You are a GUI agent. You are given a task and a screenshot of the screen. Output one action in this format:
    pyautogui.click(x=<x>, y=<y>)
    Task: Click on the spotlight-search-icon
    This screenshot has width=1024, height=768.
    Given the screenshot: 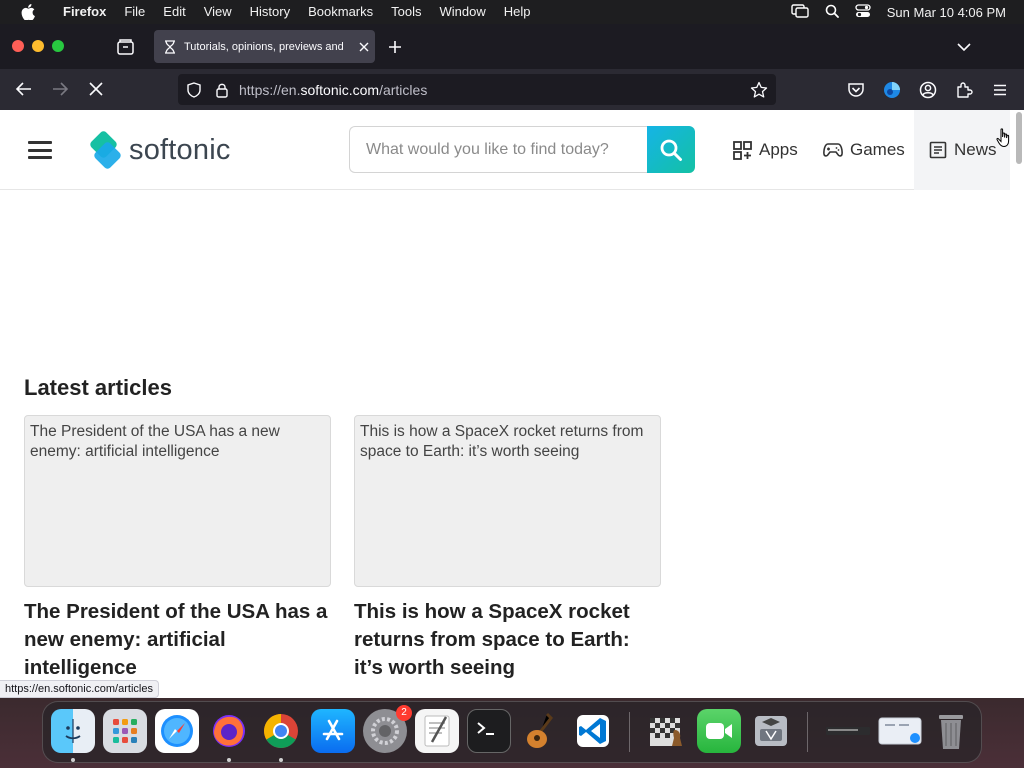 What is the action you would take?
    pyautogui.click(x=832, y=12)
    